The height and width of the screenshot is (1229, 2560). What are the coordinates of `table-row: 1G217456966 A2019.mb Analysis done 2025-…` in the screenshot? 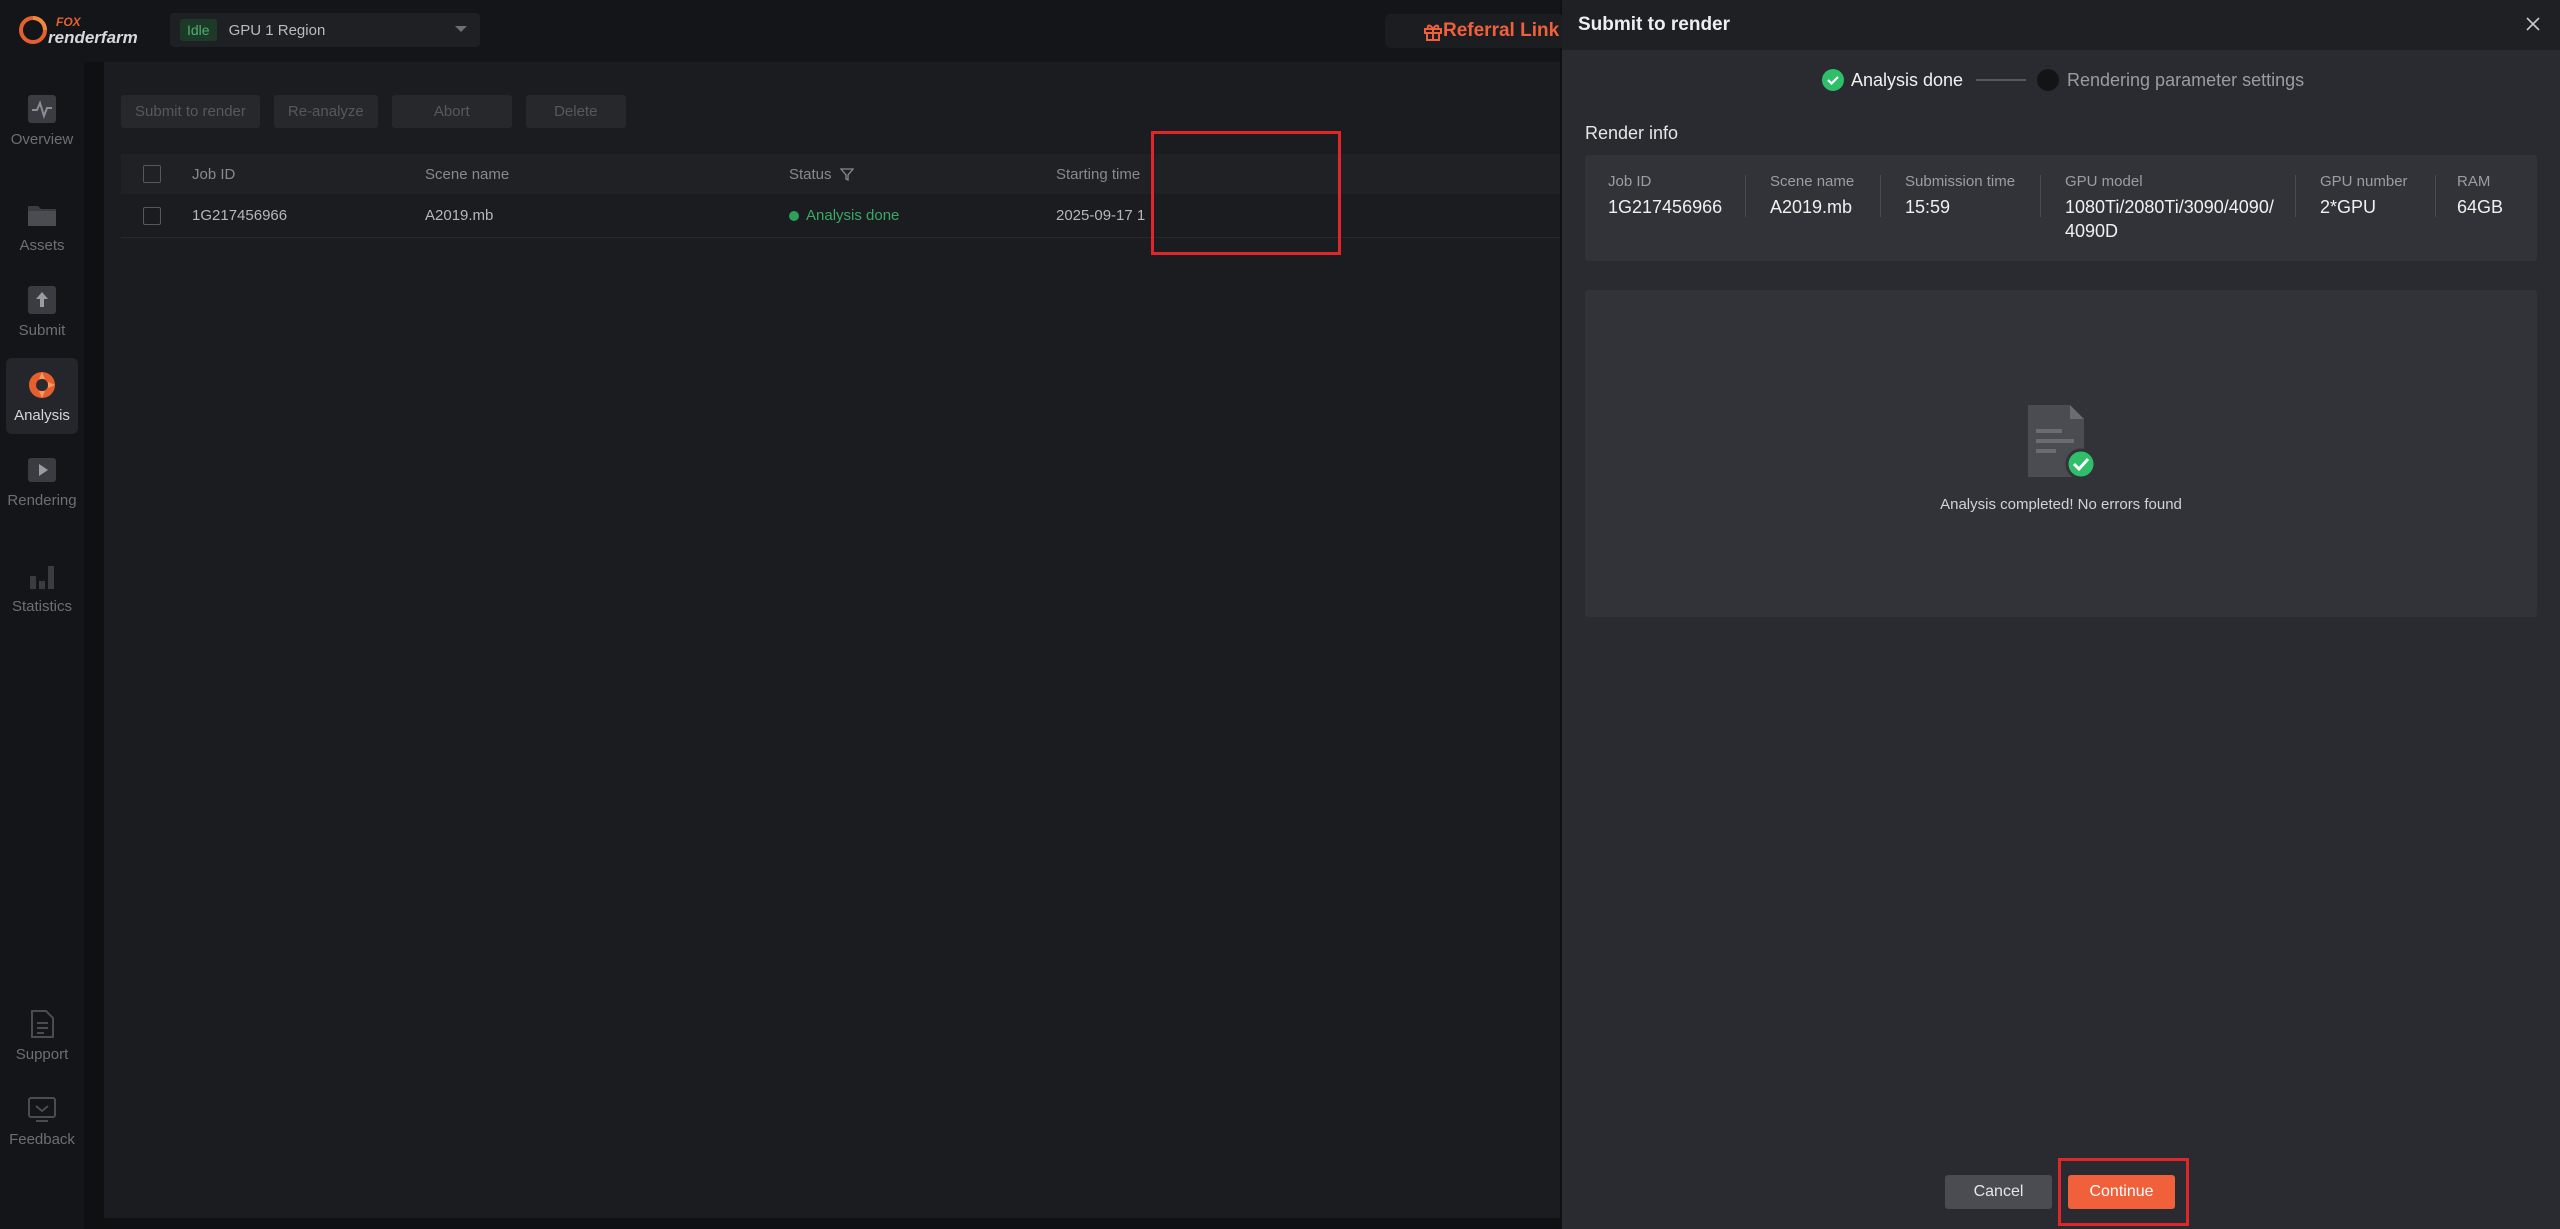 It's located at (840, 216).